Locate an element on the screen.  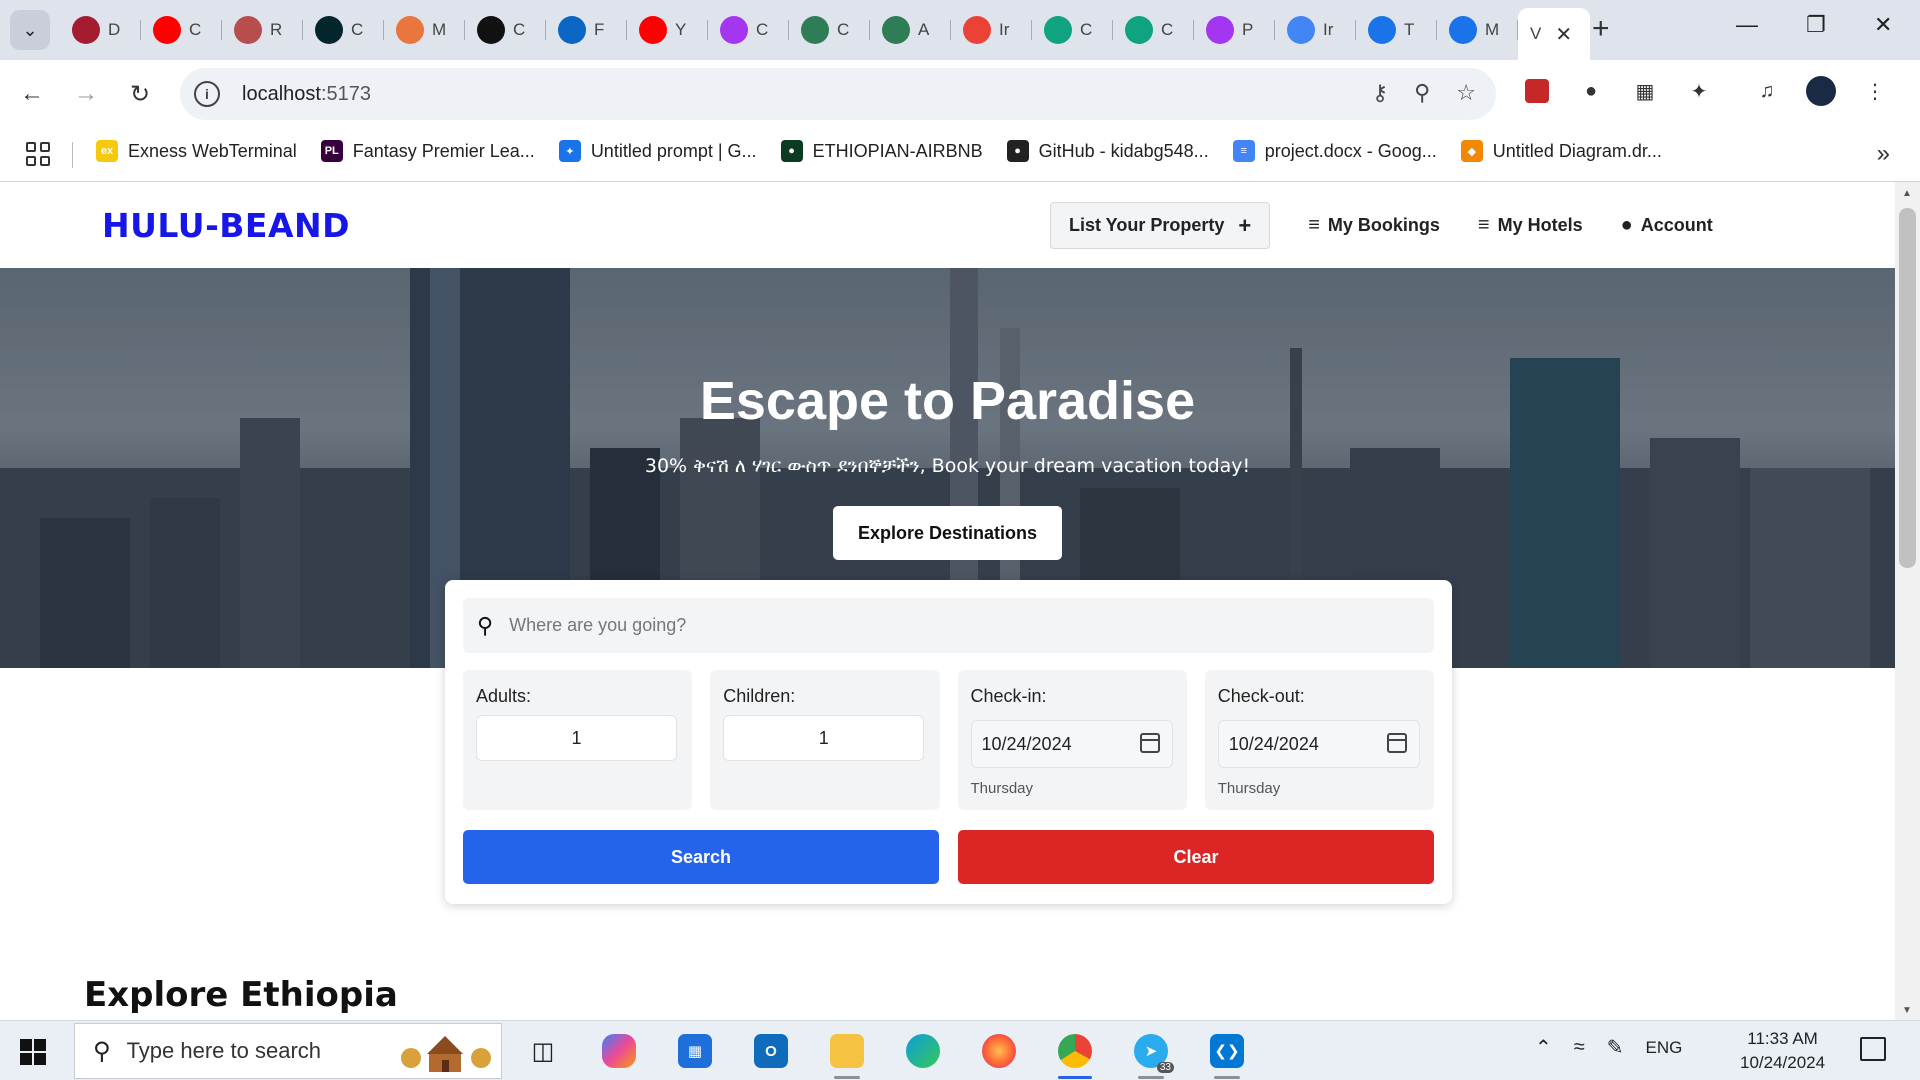
chevron-down-icon: ⌄ is located at coordinates (30, 29).